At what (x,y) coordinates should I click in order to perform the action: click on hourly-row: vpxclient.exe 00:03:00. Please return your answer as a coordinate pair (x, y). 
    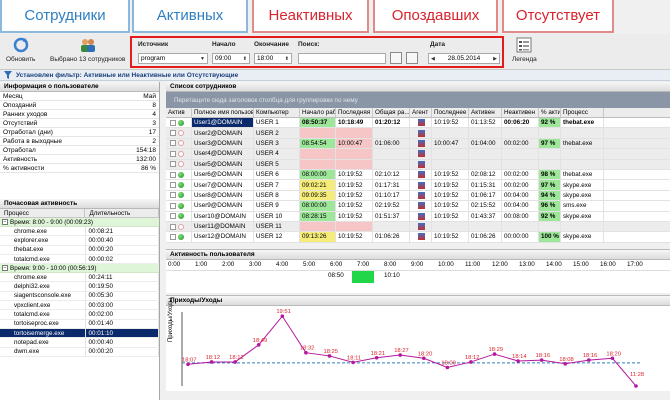
    Looking at the image, I should click on (79, 306).